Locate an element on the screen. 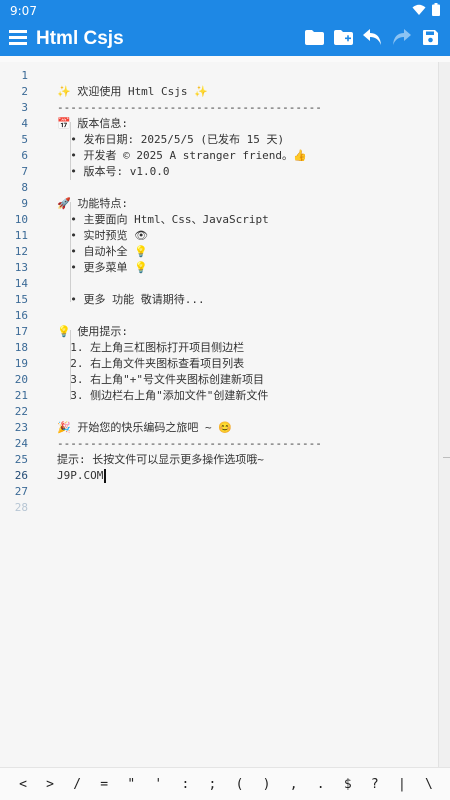 The width and height of the screenshot is (450, 800). open-project-list-button is located at coordinates (314, 39).